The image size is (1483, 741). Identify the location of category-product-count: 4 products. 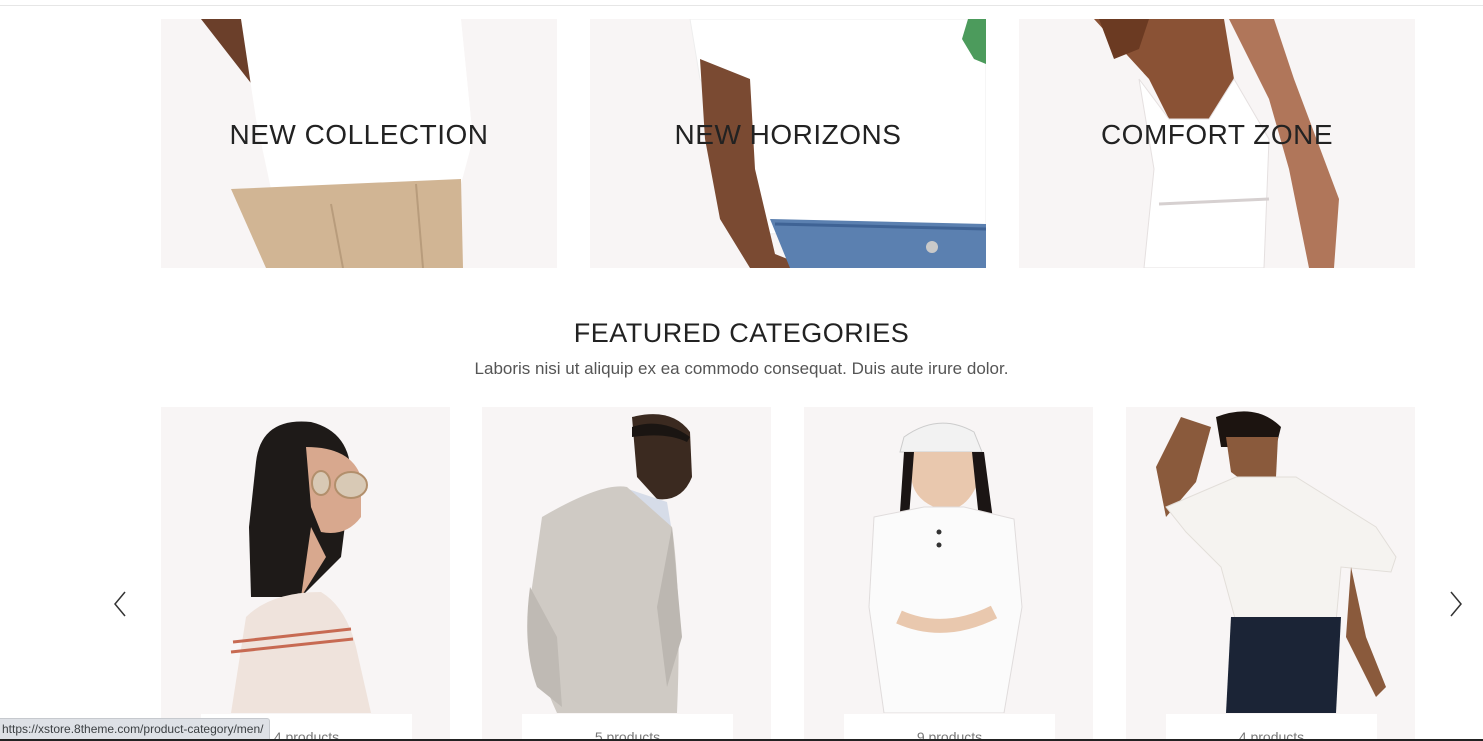
(1271, 727).